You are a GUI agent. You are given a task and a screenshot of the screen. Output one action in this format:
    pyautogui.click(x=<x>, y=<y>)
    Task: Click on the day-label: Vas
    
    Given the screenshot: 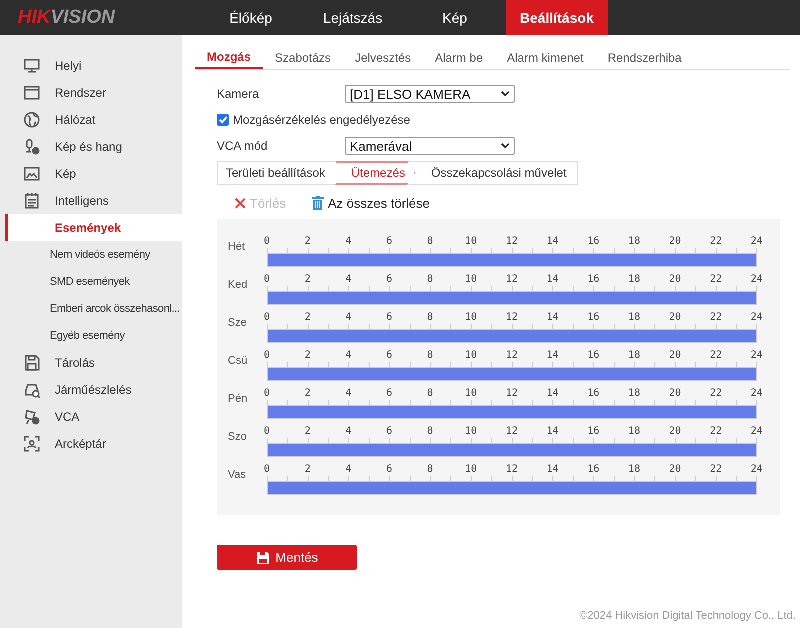 What is the action you would take?
    pyautogui.click(x=237, y=476)
    